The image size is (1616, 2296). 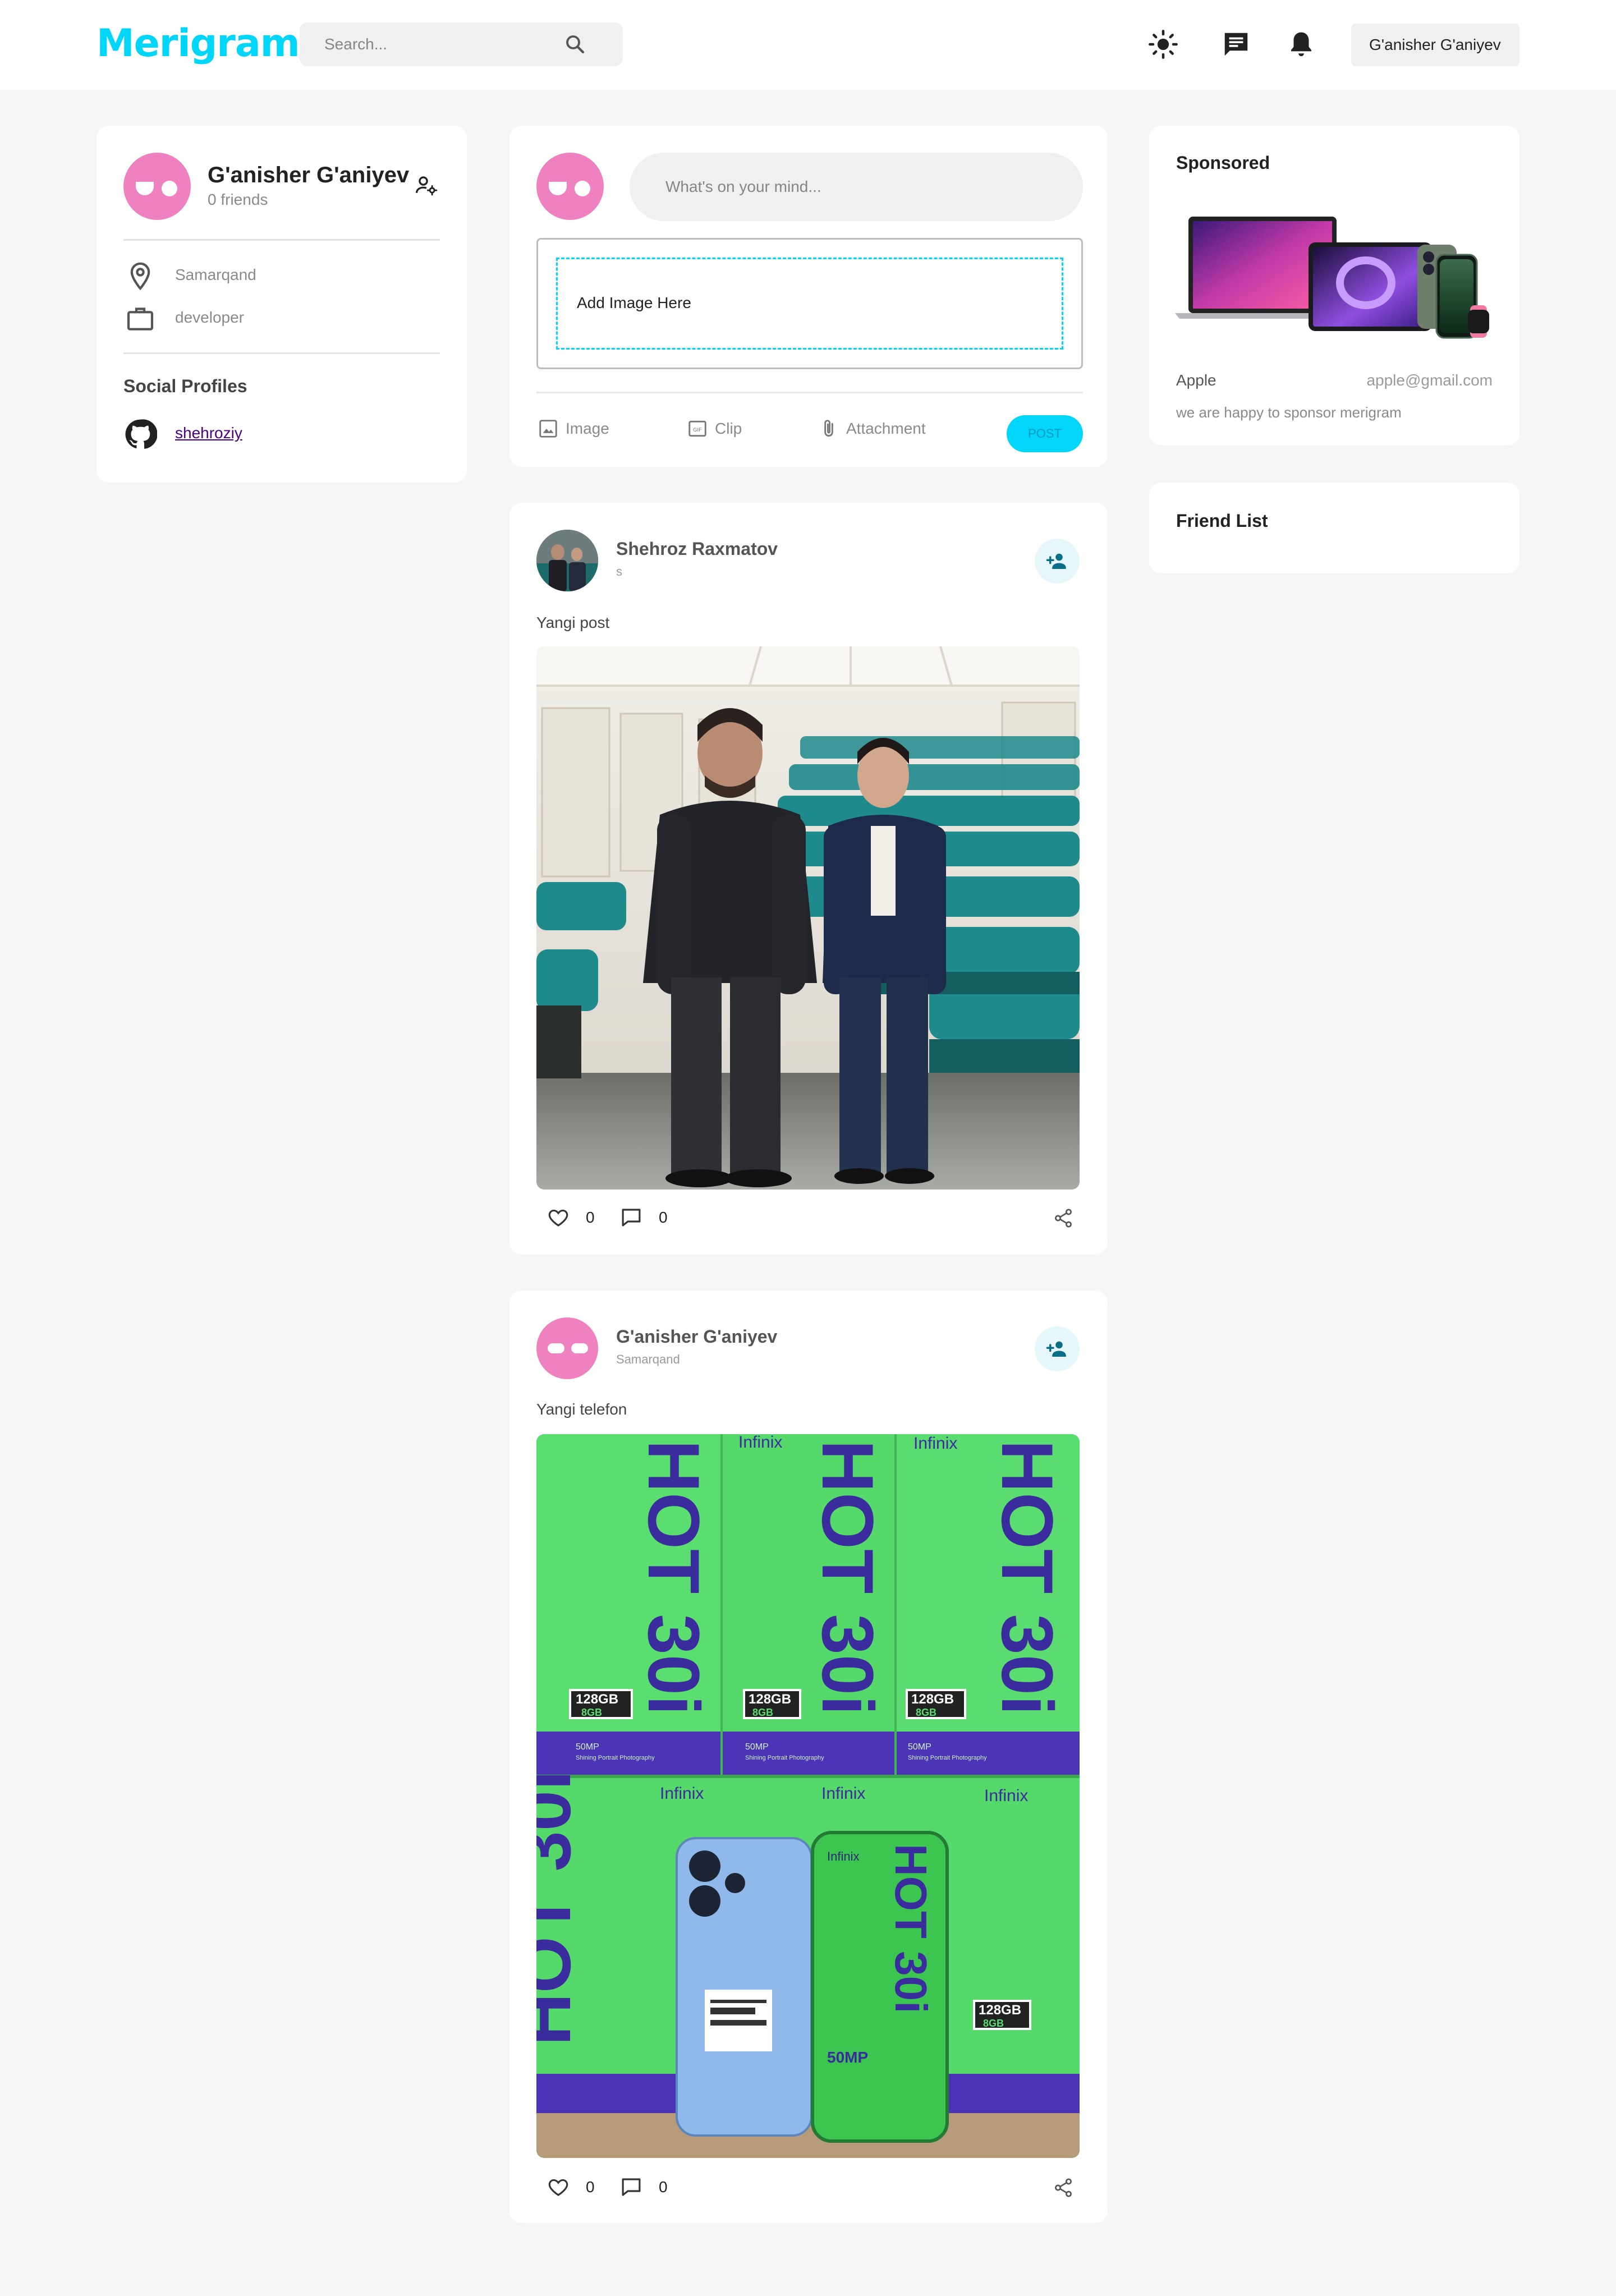 I want to click on notifications-icon, so click(x=1301, y=44).